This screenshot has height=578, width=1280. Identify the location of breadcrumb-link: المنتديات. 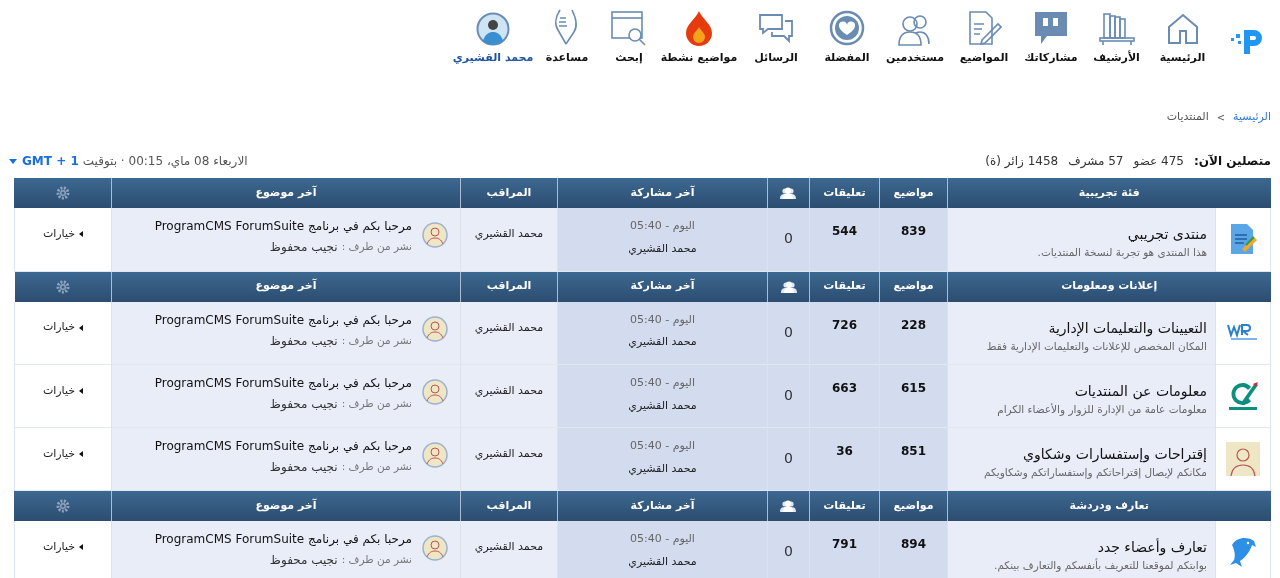
(1187, 117).